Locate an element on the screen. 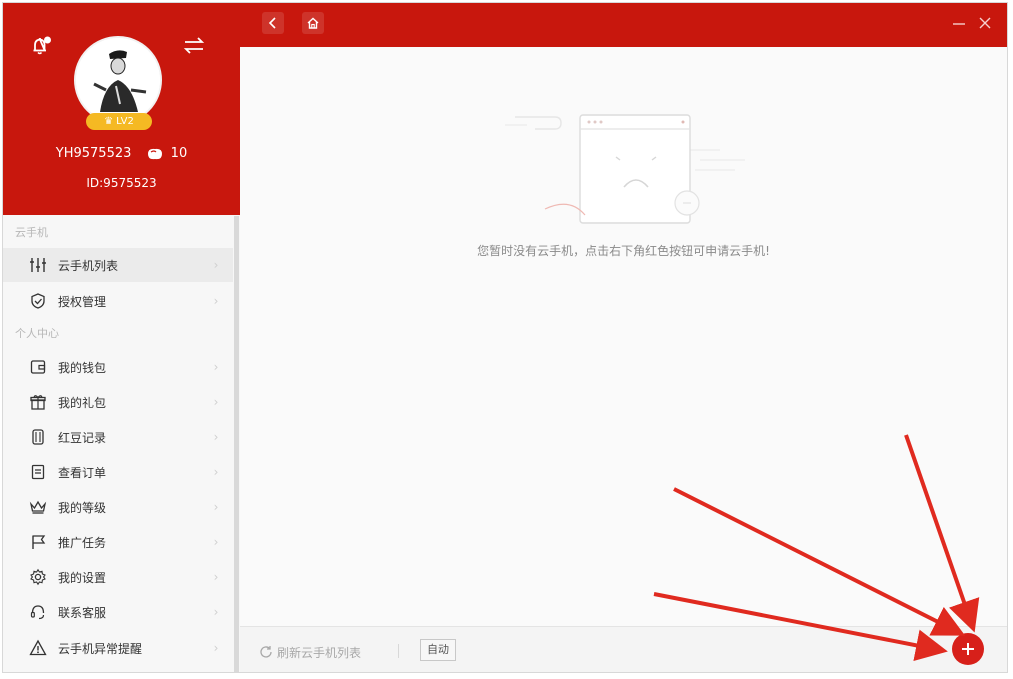 The height and width of the screenshot is (679, 1013). add-cloud-phone-button is located at coordinates (968, 649).